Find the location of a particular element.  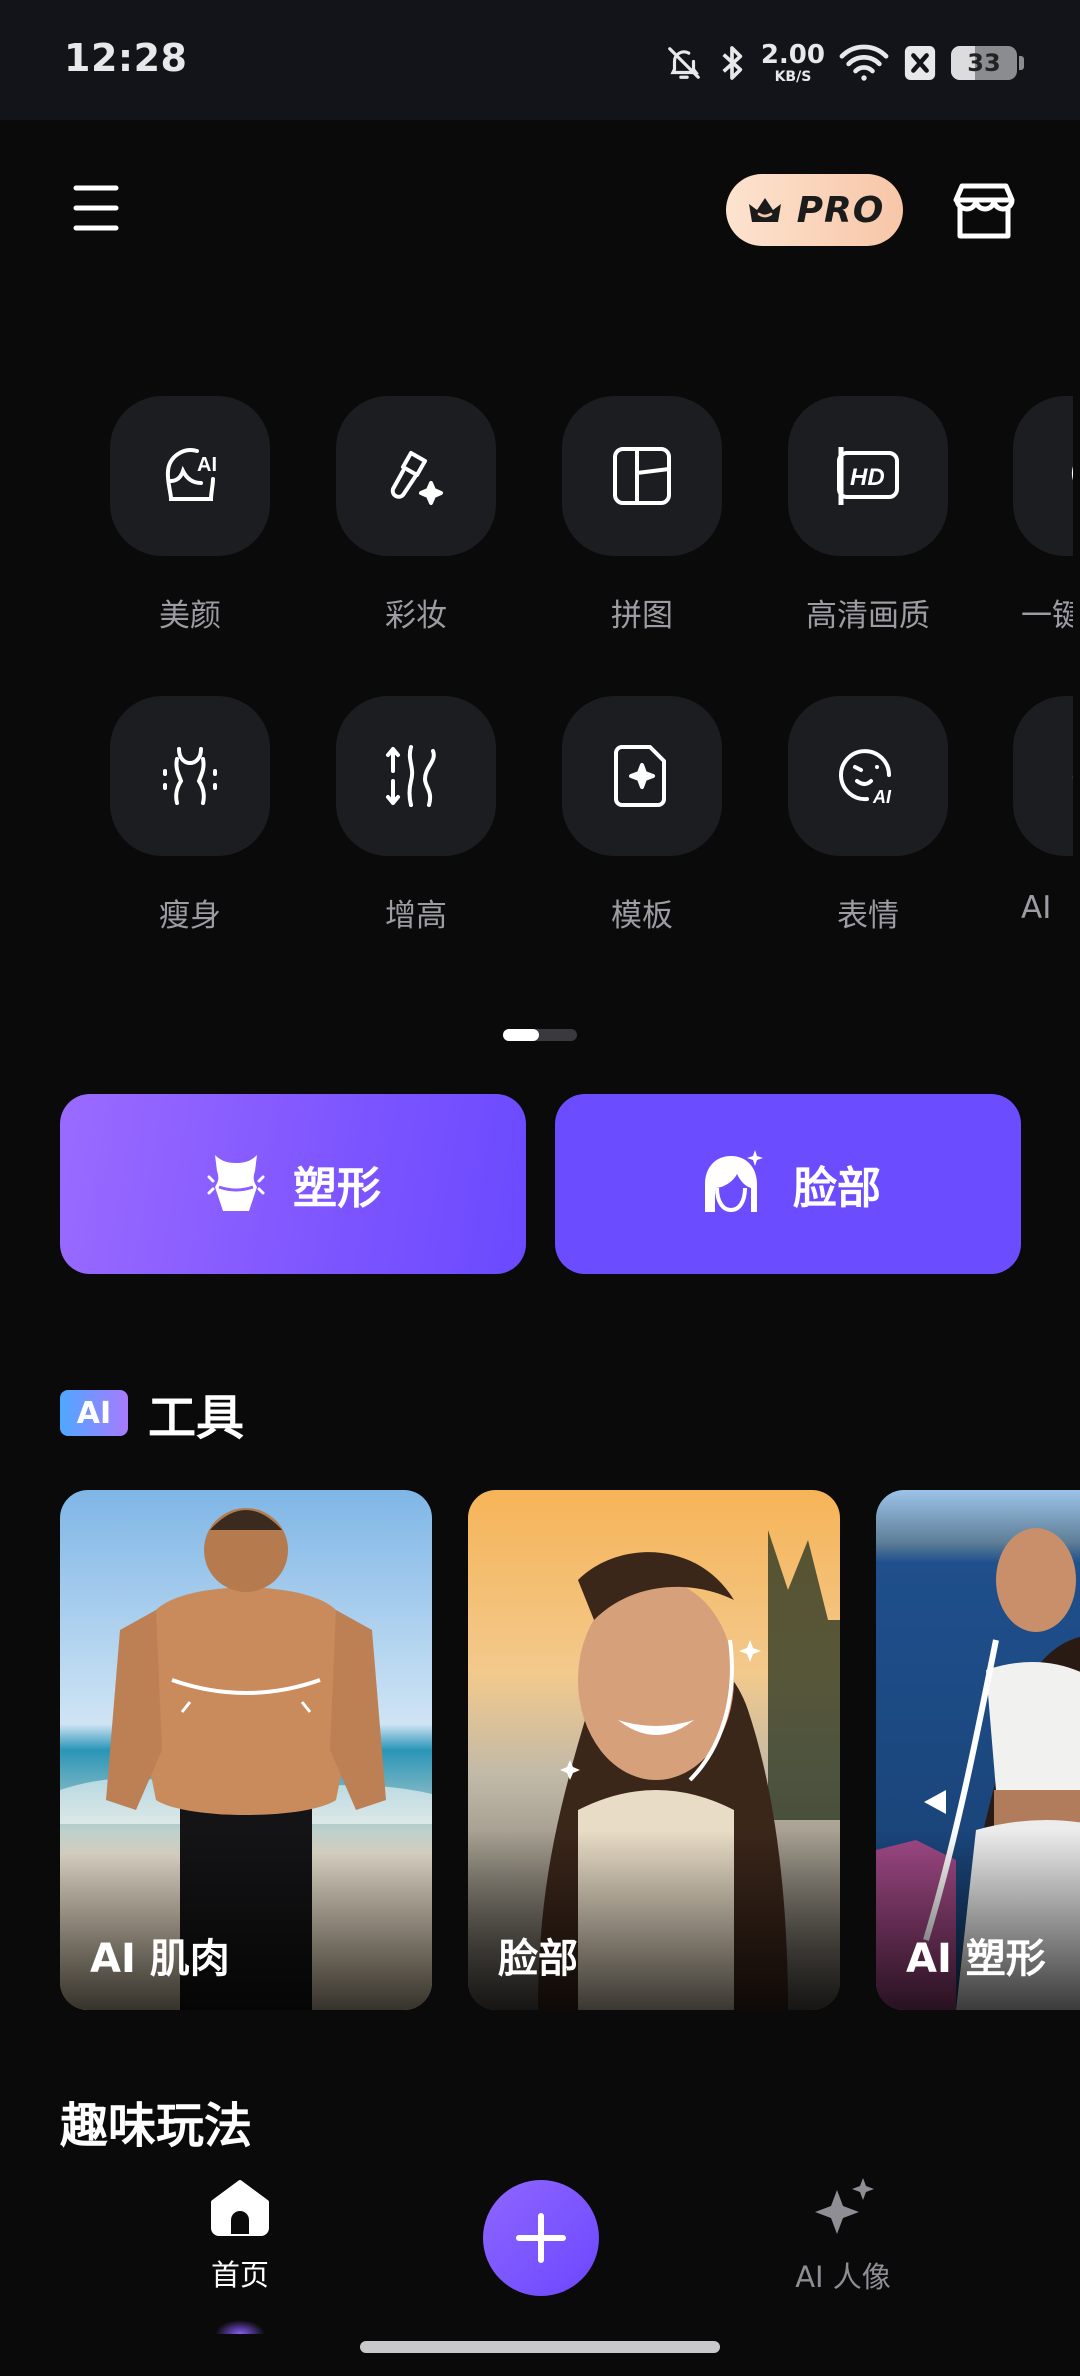

fun-section-title: 趣味玩法 is located at coordinates (156, 2126).